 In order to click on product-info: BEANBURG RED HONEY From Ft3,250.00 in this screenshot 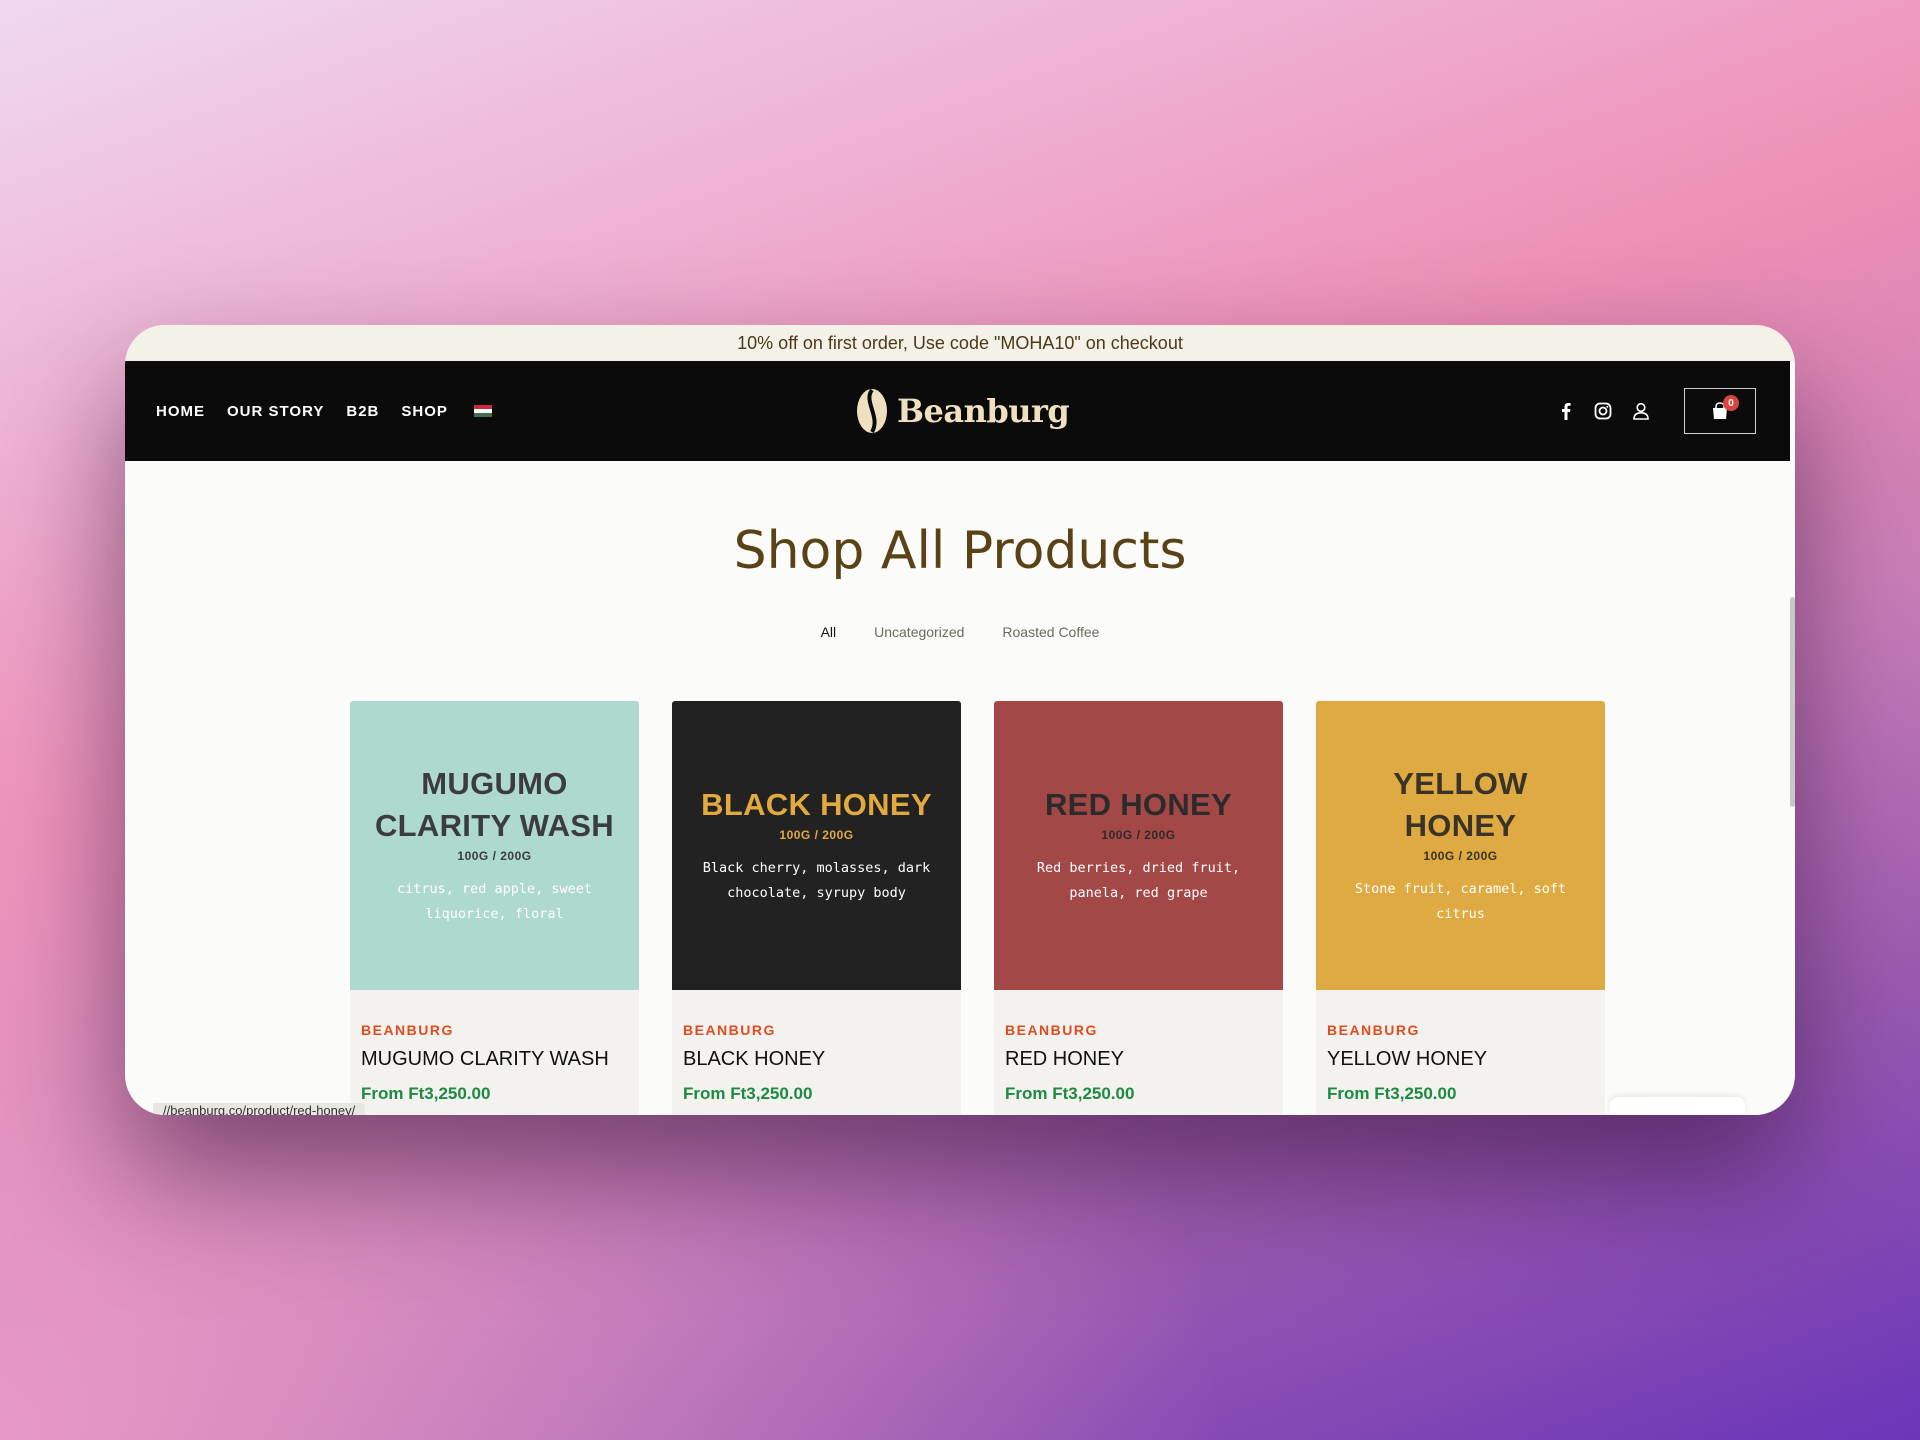, I will do `click(1138, 1047)`.